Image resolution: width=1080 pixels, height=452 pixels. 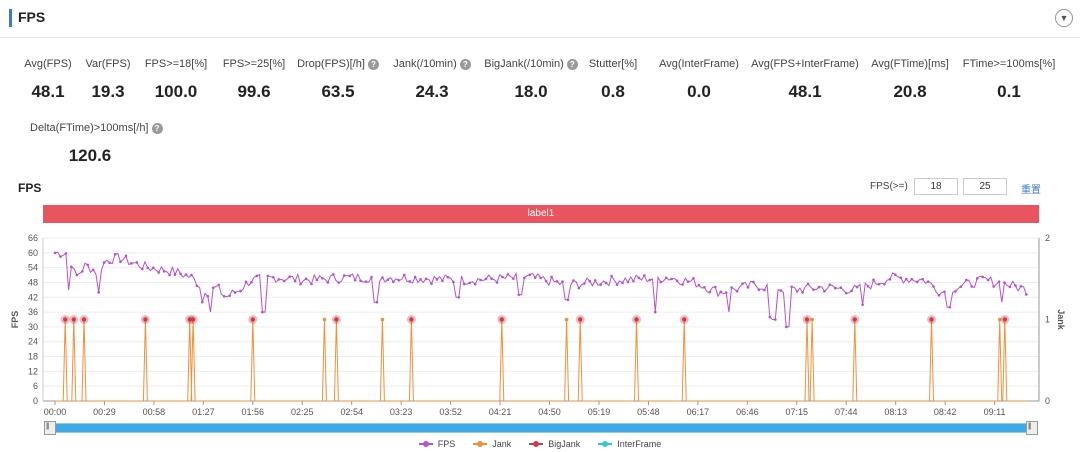 What do you see at coordinates (1031, 188) in the screenshot?
I see `reset-link: 重置` at bounding box center [1031, 188].